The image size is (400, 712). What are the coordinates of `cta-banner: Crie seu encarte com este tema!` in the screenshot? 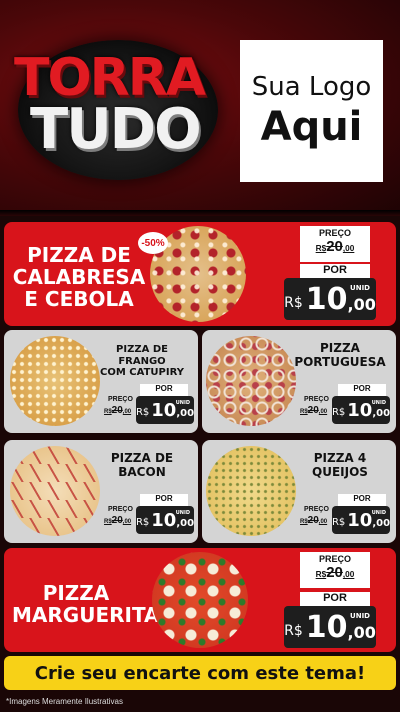 It's located at (200, 673).